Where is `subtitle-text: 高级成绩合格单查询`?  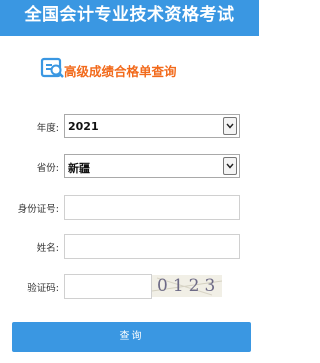 subtitle-text: 高级成绩合格单查询 is located at coordinates (120, 71).